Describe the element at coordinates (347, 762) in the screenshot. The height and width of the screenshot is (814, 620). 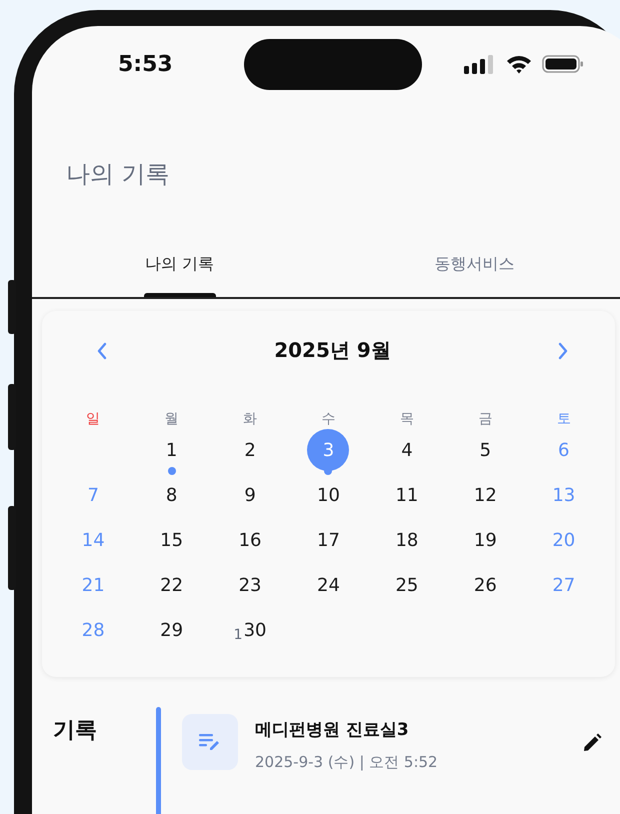
I see `record-datetime: 2025-9-3 (수) | 오전 5:52` at that location.